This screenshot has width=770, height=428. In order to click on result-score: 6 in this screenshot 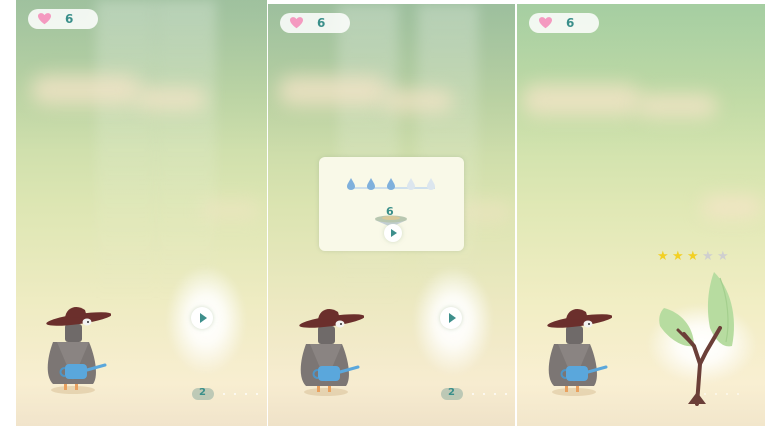, I will do `click(390, 211)`.